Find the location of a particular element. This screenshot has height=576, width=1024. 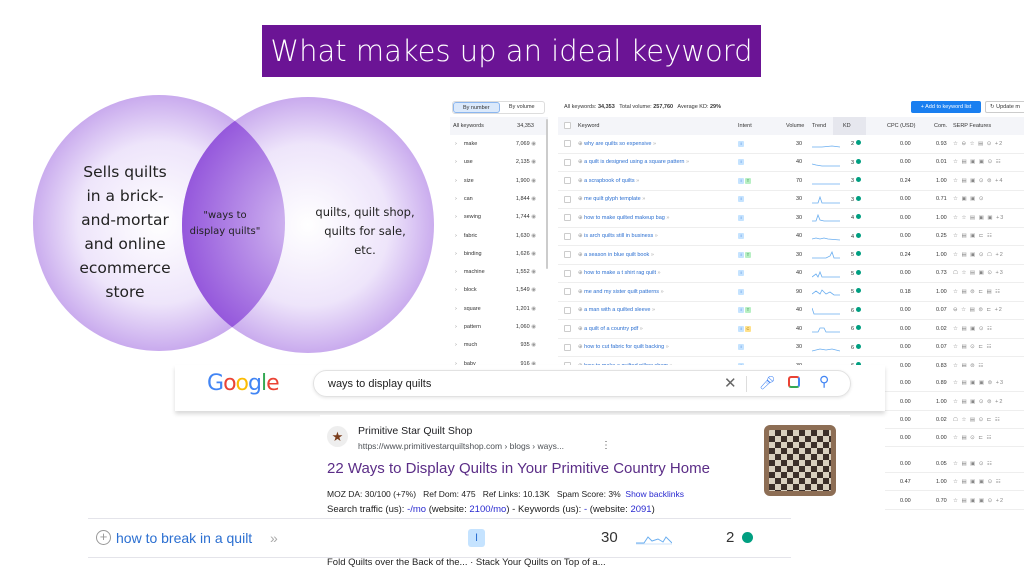

select-all-checkbox is located at coordinates (567, 125).